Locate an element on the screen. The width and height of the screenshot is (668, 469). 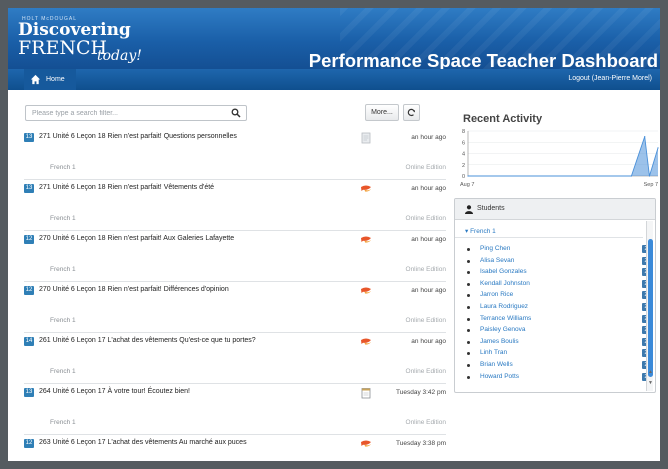
student-name: Paisley Genova is located at coordinates (503, 329).